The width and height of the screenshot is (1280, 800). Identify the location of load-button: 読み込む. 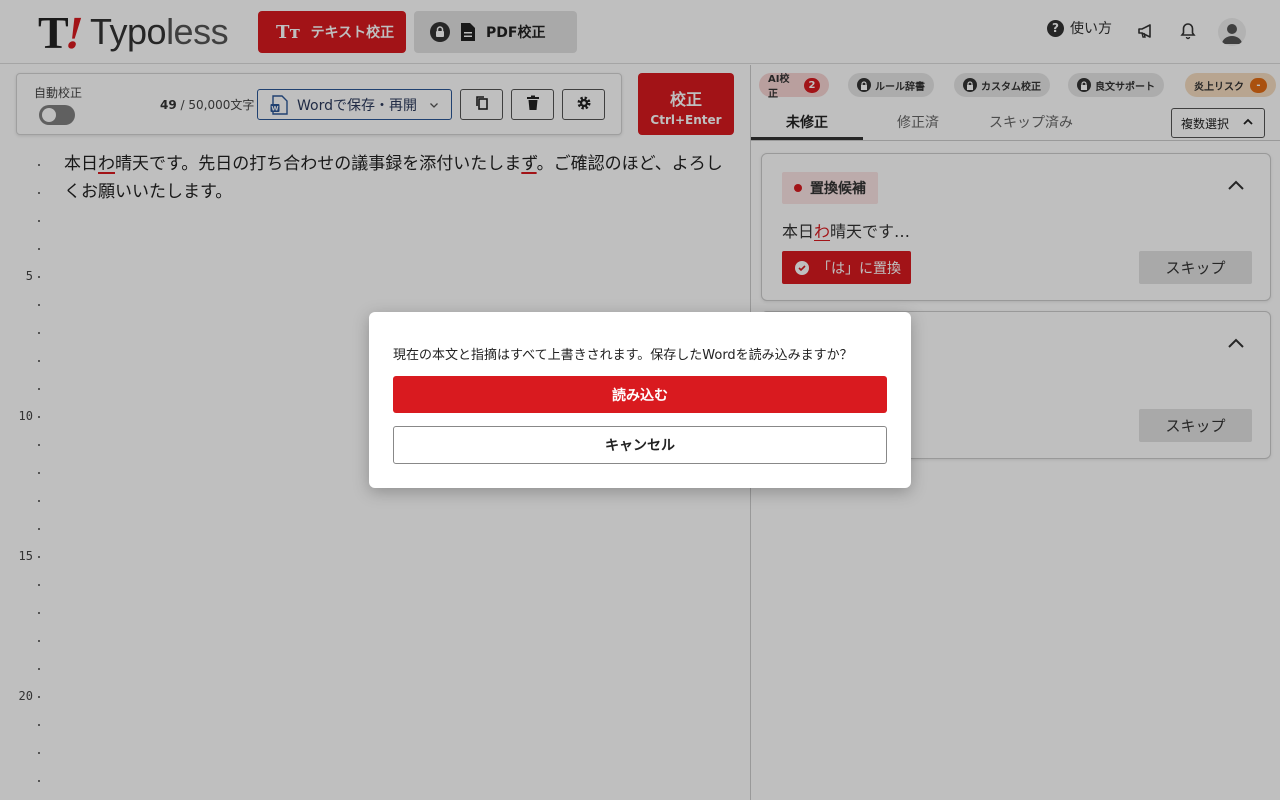
(640, 394).